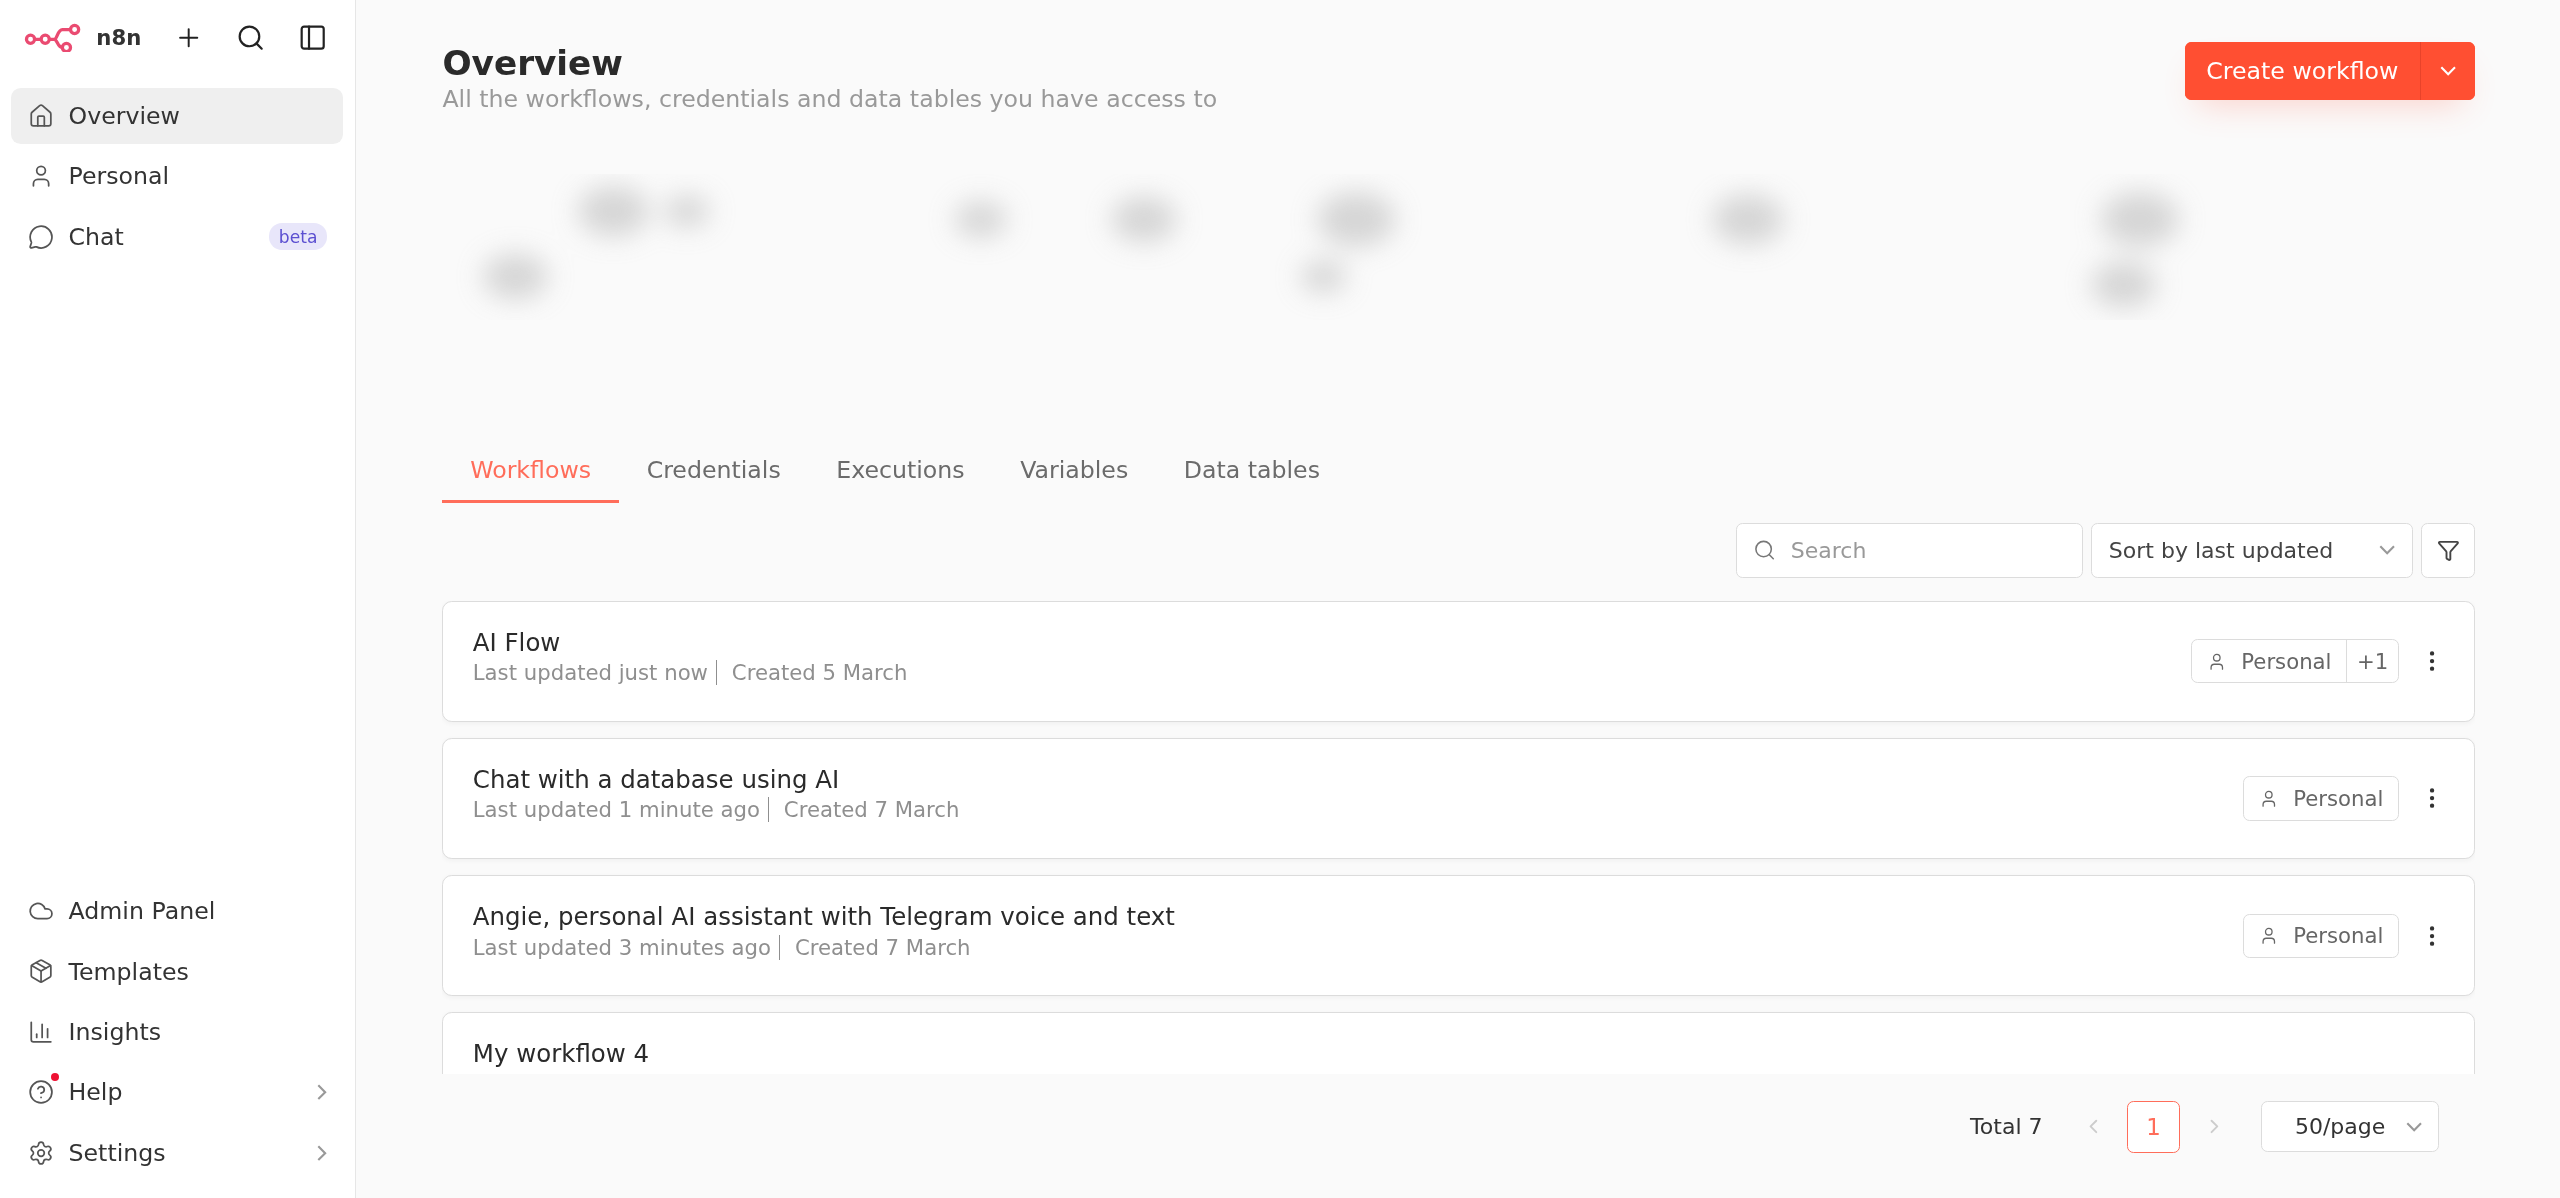 The image size is (2560, 1198). What do you see at coordinates (1459, 661) in the screenshot?
I see `workflow-card: AI Flow Last updated just now Created 5 March Personal +1` at bounding box center [1459, 661].